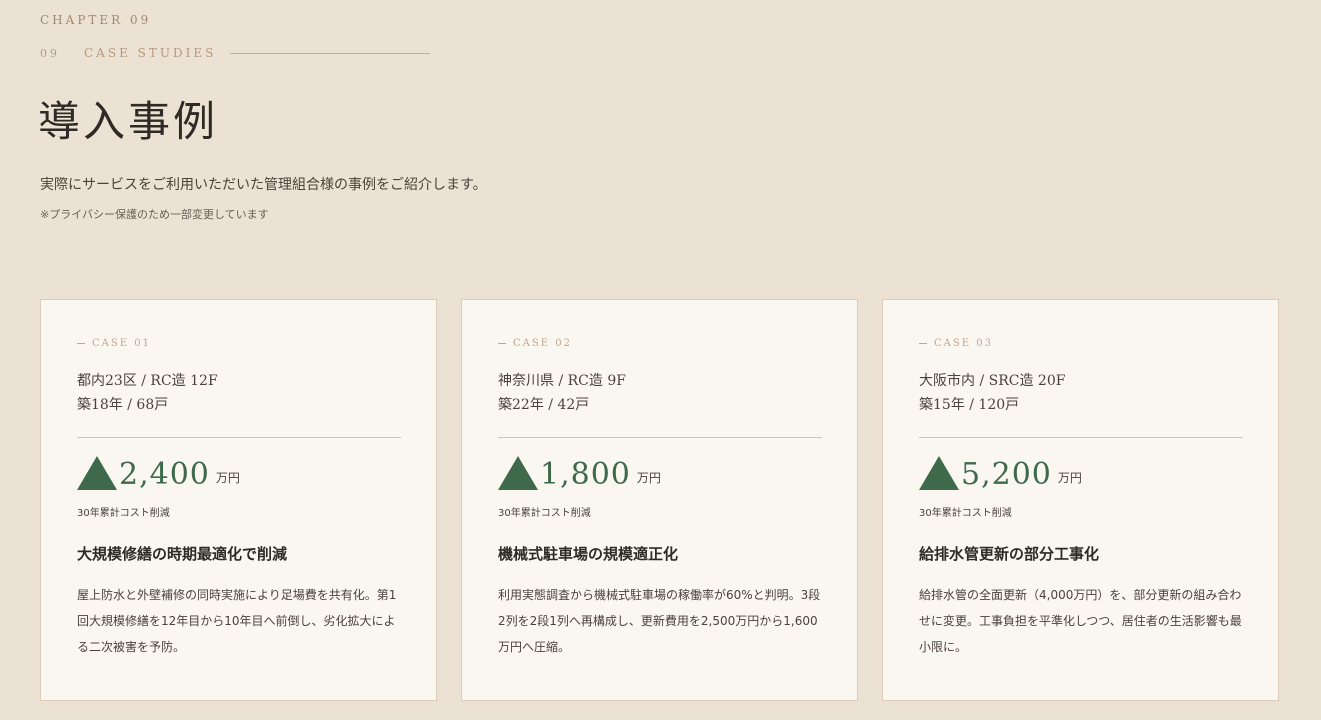  What do you see at coordinates (562, 381) in the screenshot?
I see `location-text: 神奈川県 / RC造 9F` at bounding box center [562, 381].